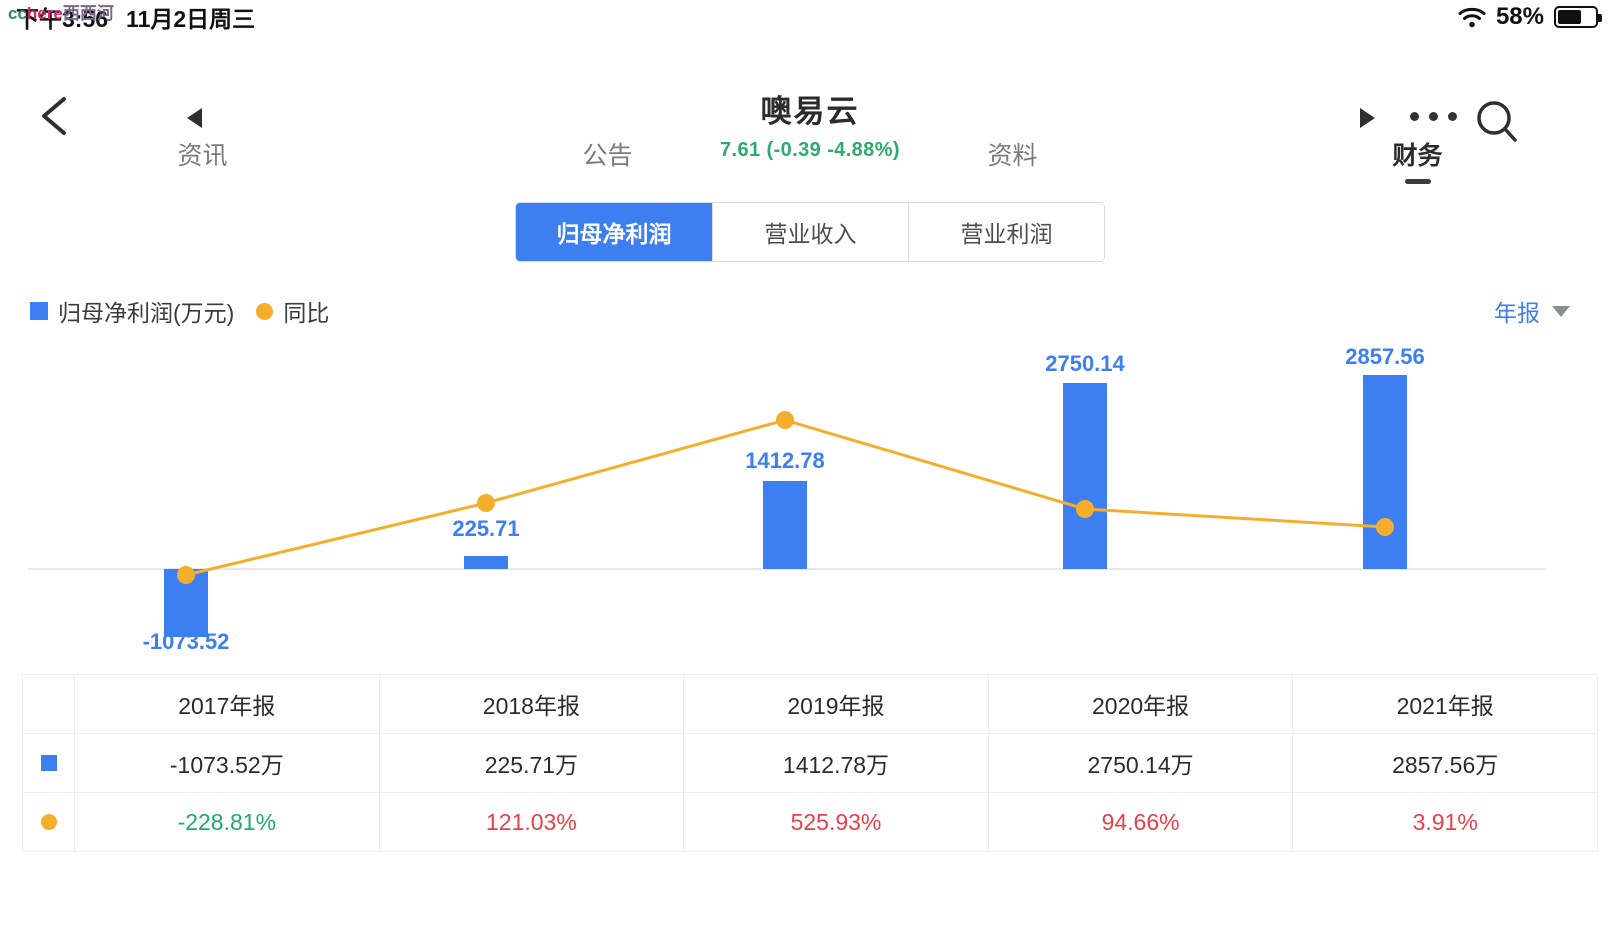 The width and height of the screenshot is (1620, 927). I want to click on tab-label: 公告, so click(607, 156).